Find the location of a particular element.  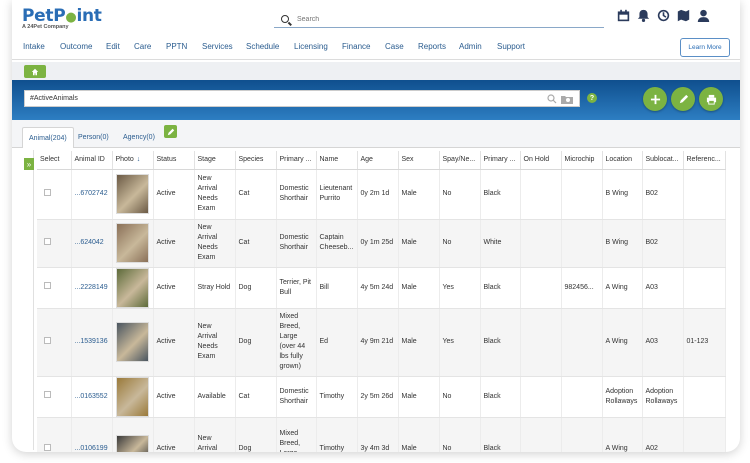

sex-cell: Male is located at coordinates (419, 397).